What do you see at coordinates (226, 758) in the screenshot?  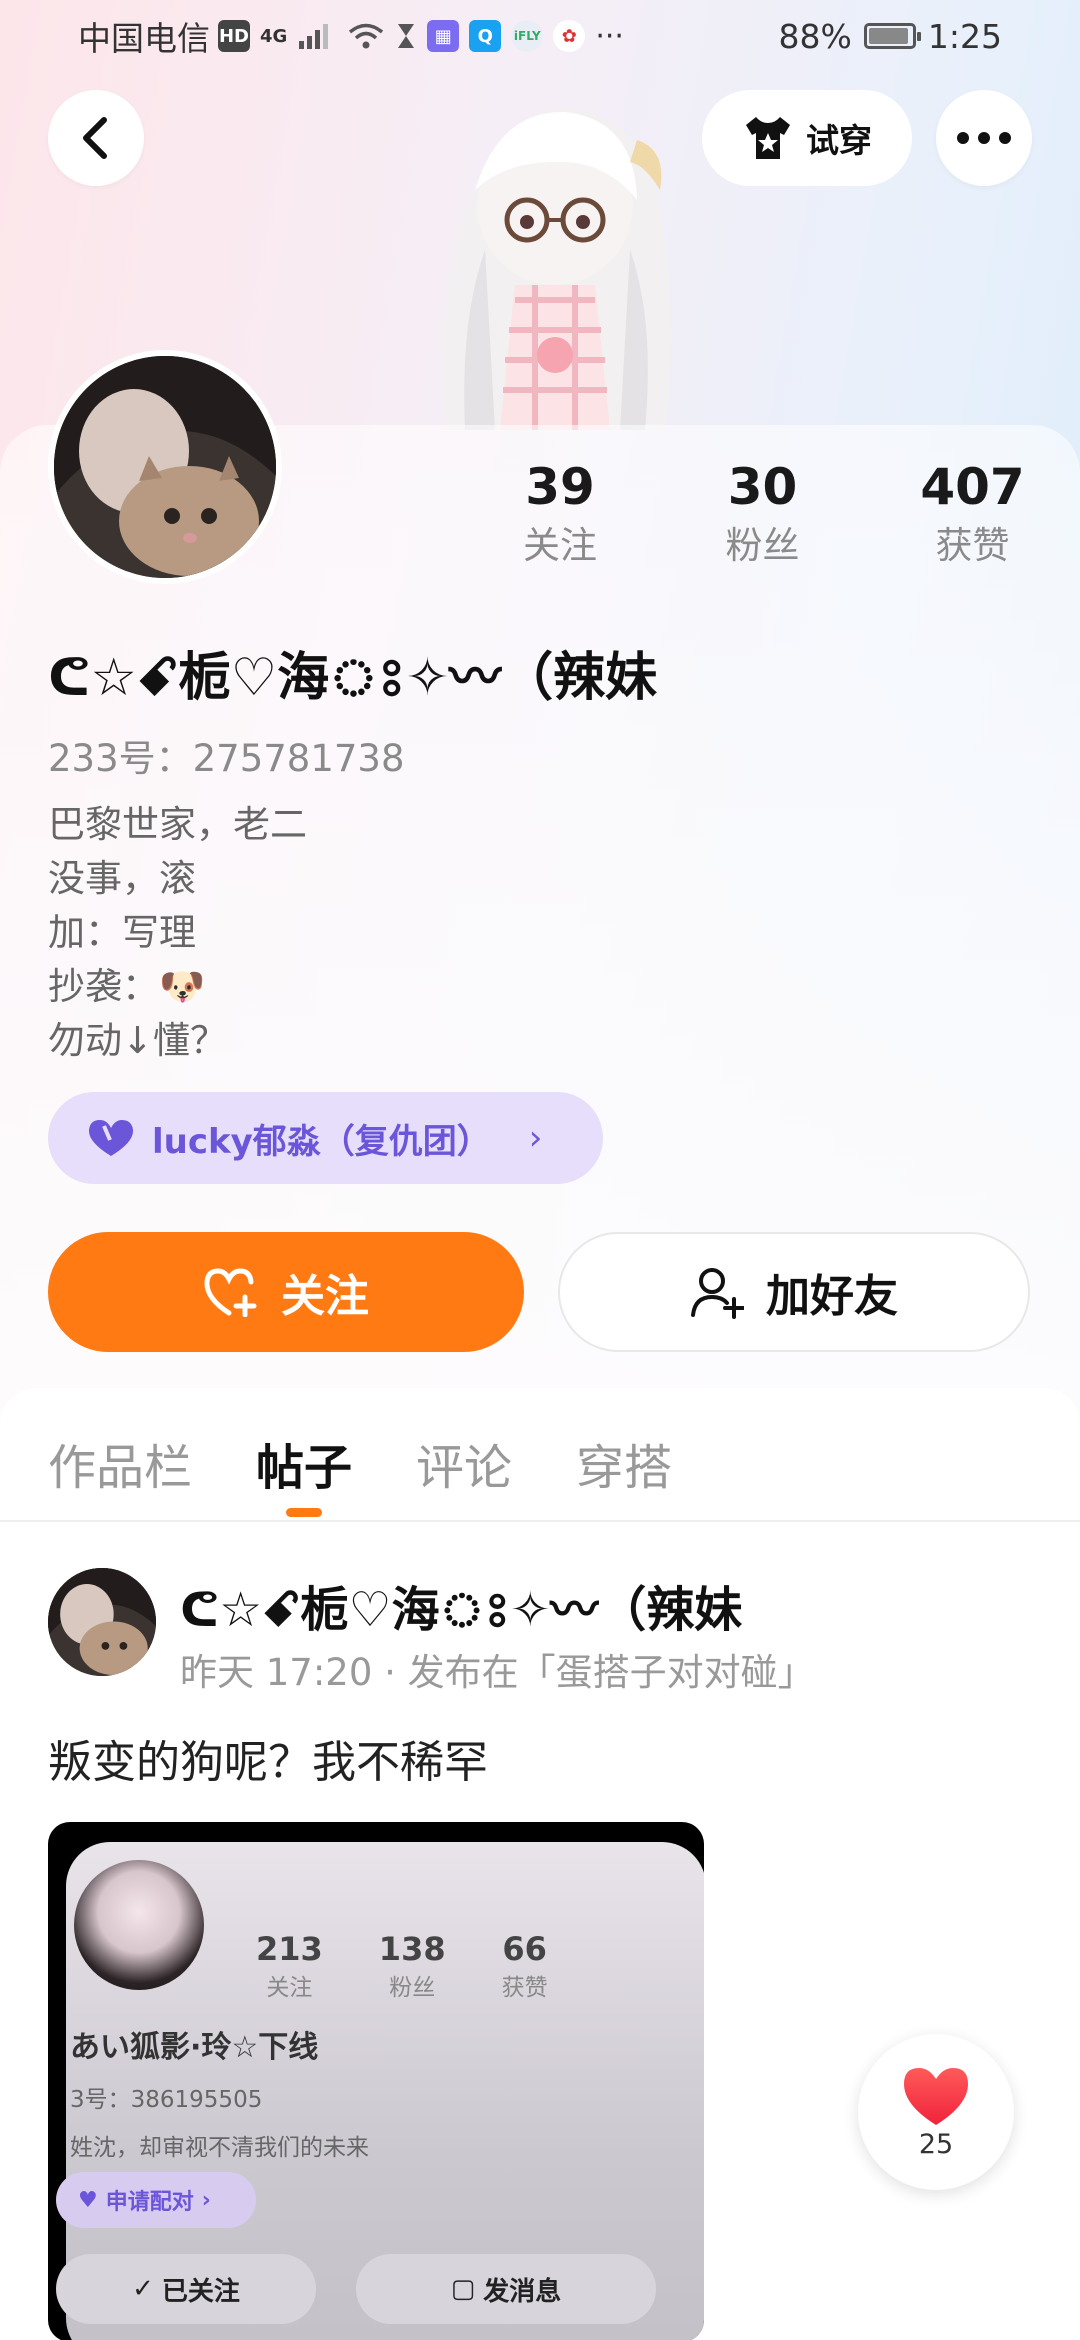 I see `profile-uid: 233号：275781738` at bounding box center [226, 758].